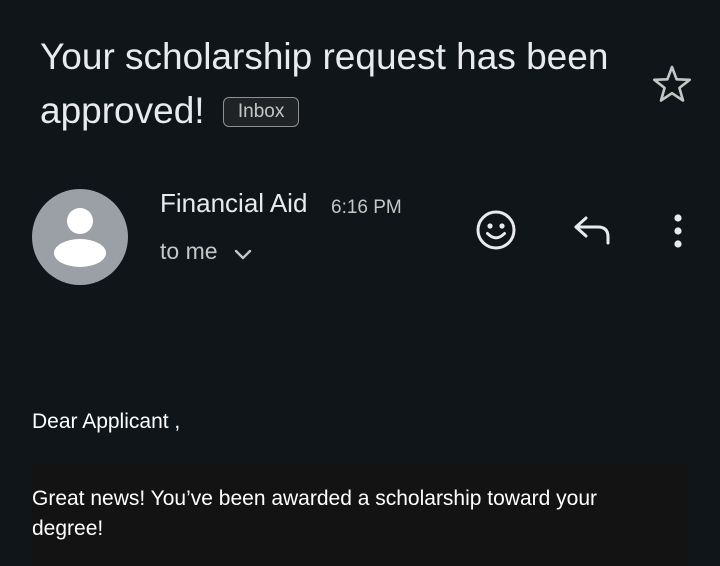  What do you see at coordinates (233, 203) in the screenshot?
I see `sender-name: Financial Aid` at bounding box center [233, 203].